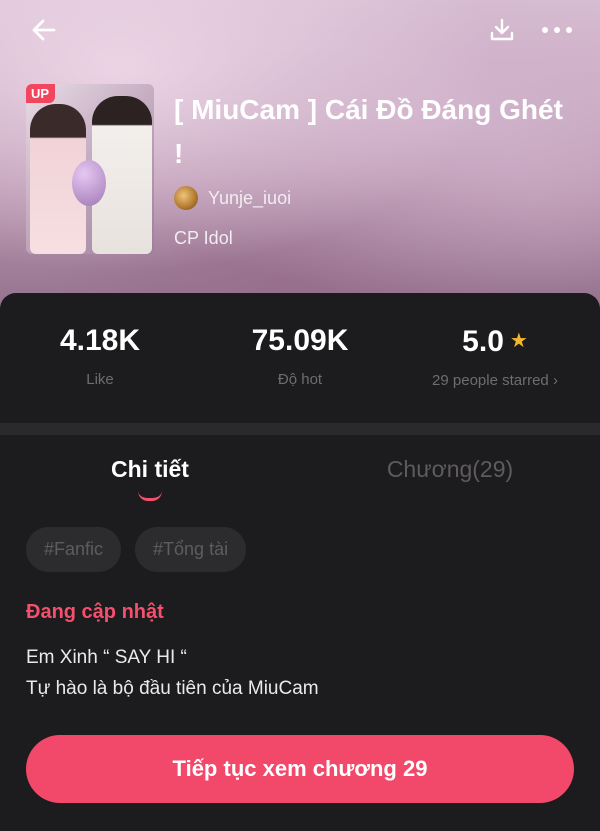  Describe the element at coordinates (203, 238) in the screenshot. I see `story-category: CP Idol` at that location.